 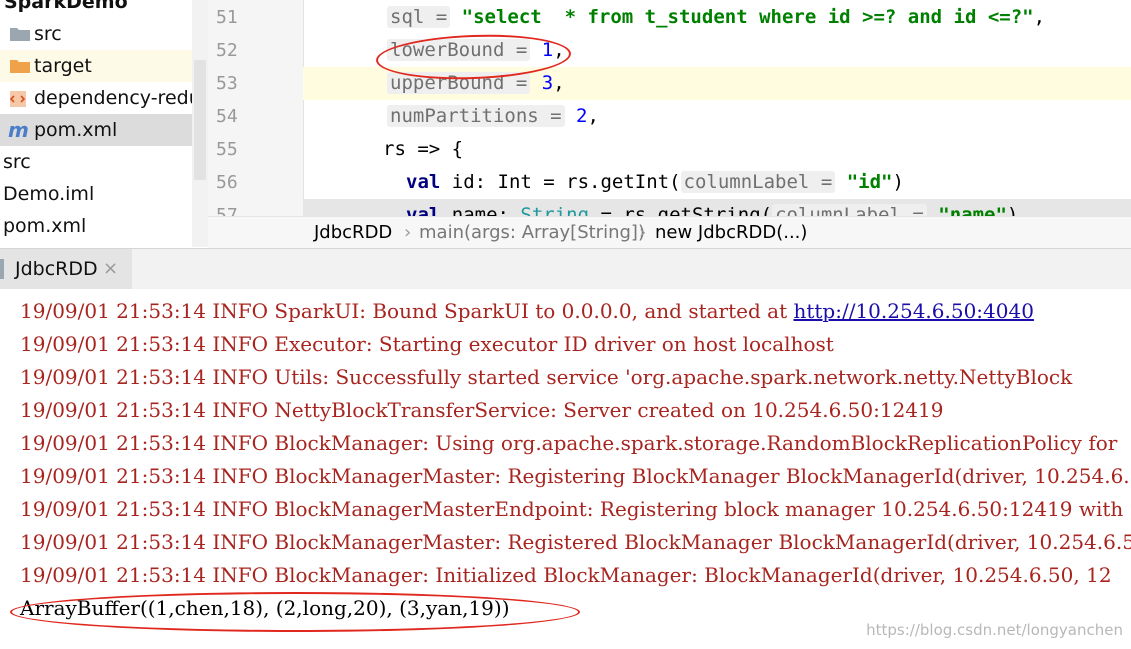 I want to click on breadcrumb-item: new JdbcRDD(...), so click(x=731, y=232).